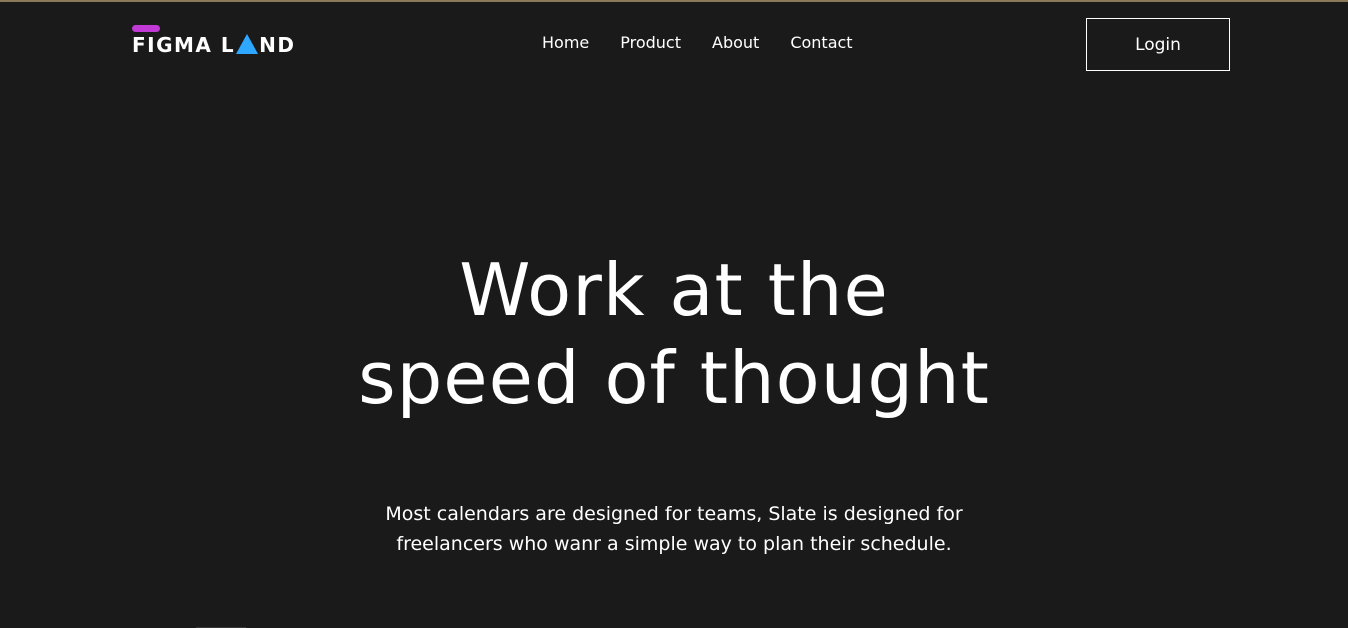  What do you see at coordinates (674, 378) in the screenshot?
I see `hero-title-line-2: speed of thought` at bounding box center [674, 378].